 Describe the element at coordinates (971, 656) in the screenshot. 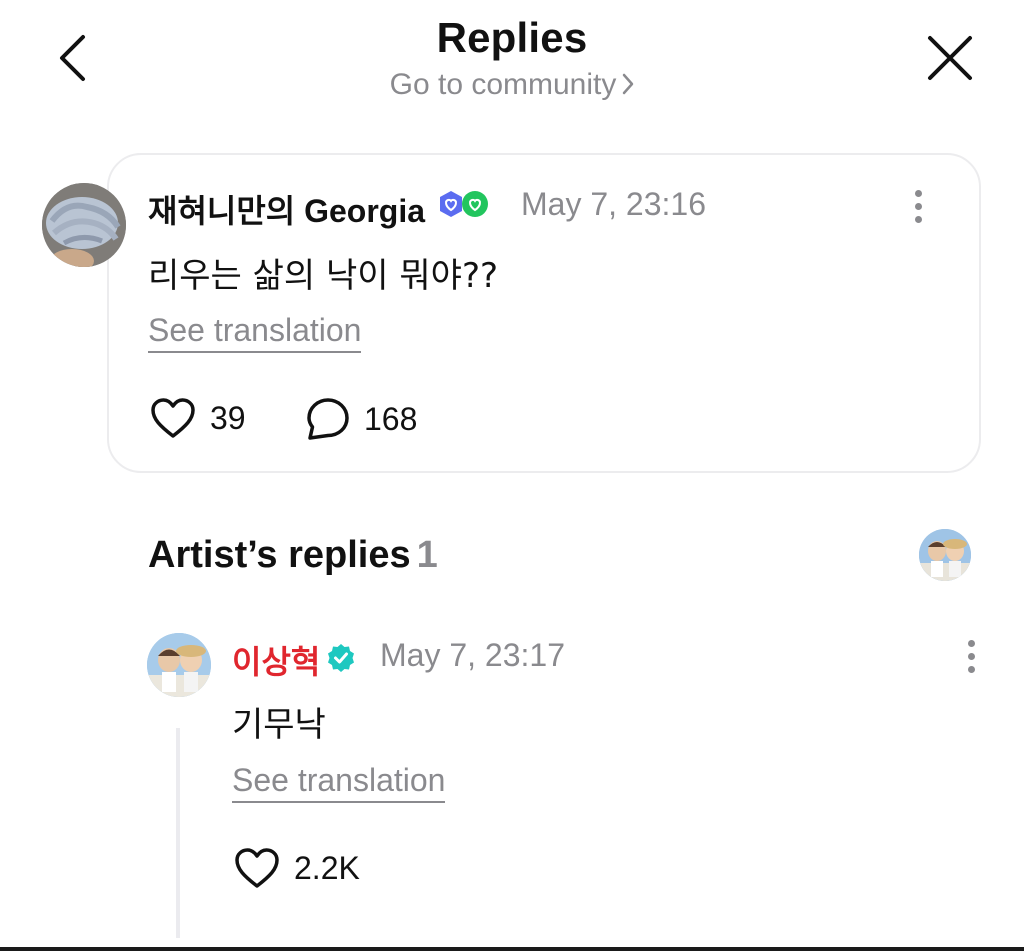

I see `reply-more-options-button` at that location.